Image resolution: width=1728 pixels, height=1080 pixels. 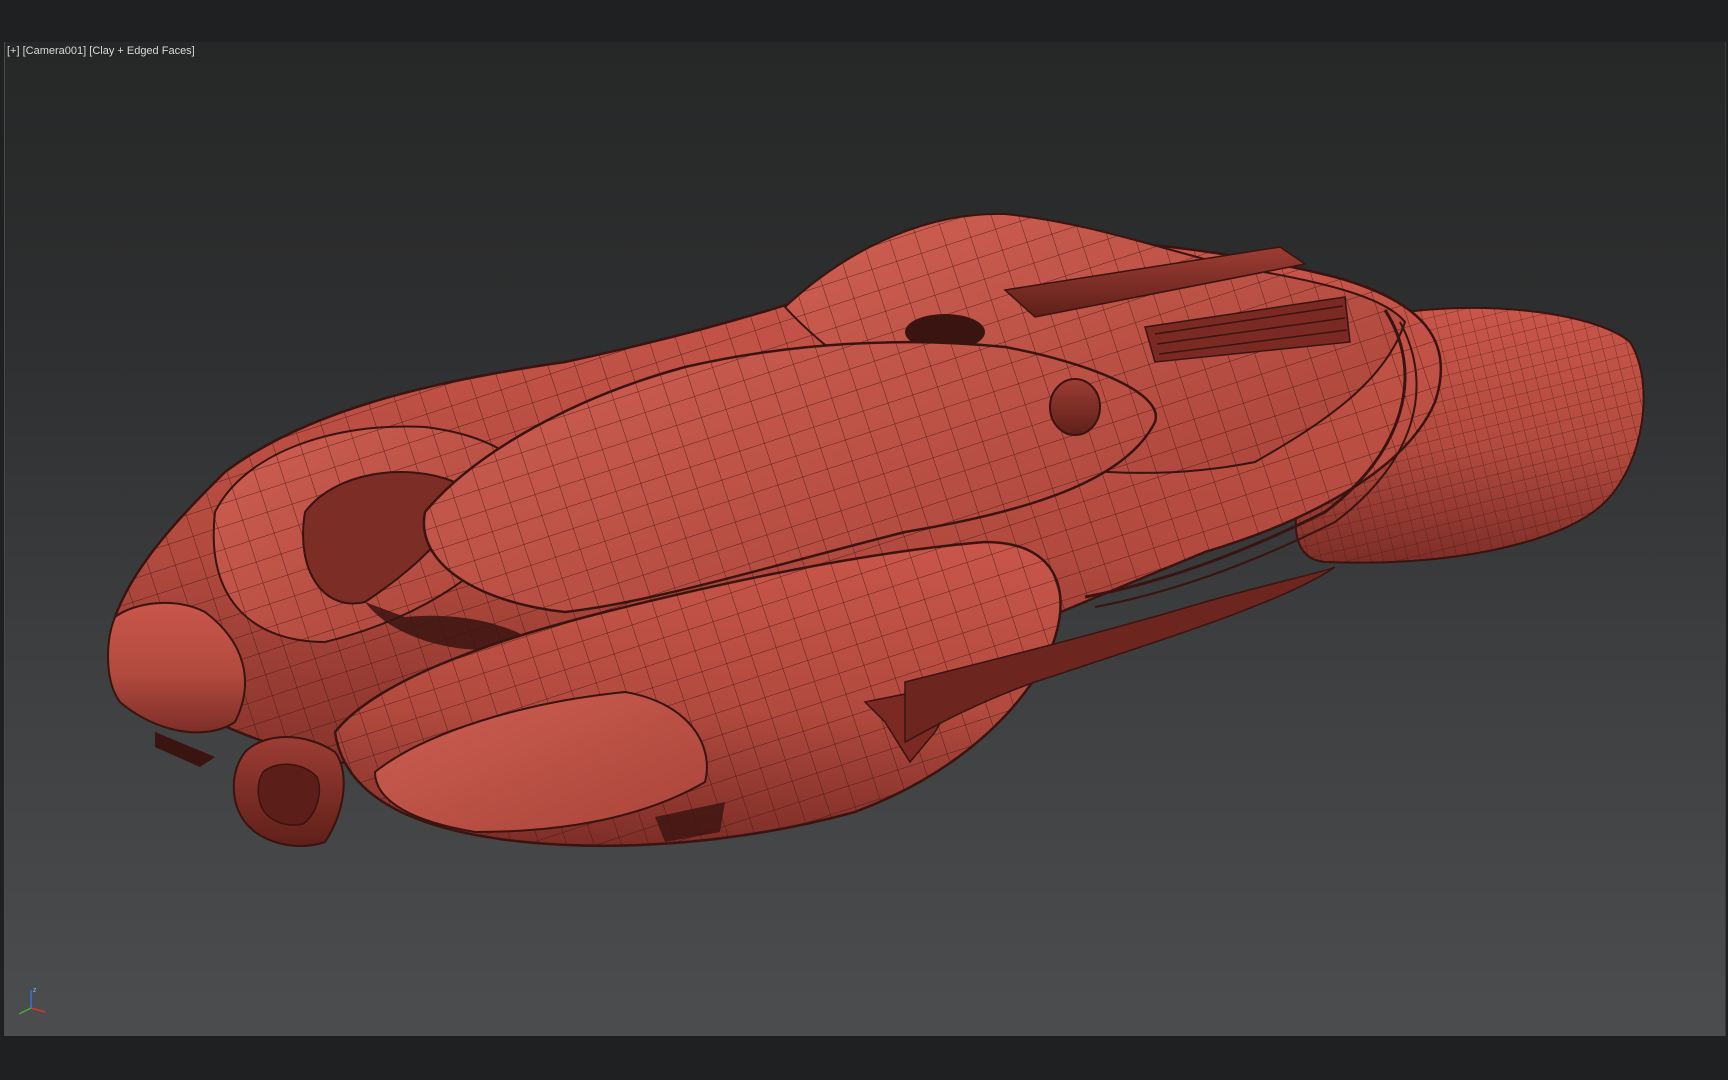 I want to click on top-toolbar-strip, so click(x=864, y=21).